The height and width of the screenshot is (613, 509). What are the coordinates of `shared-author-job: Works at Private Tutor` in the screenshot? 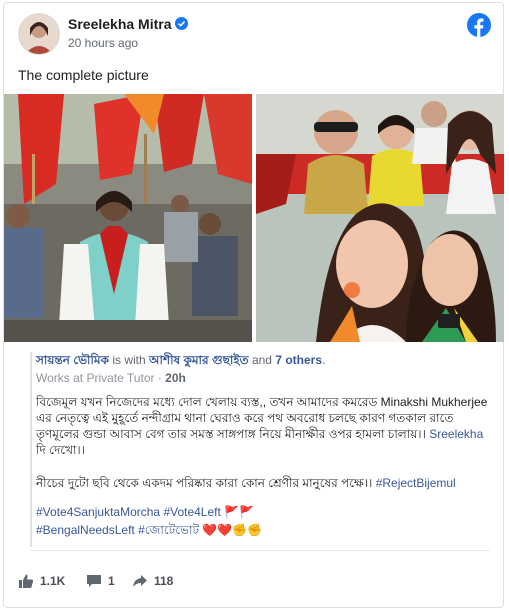 It's located at (95, 378).